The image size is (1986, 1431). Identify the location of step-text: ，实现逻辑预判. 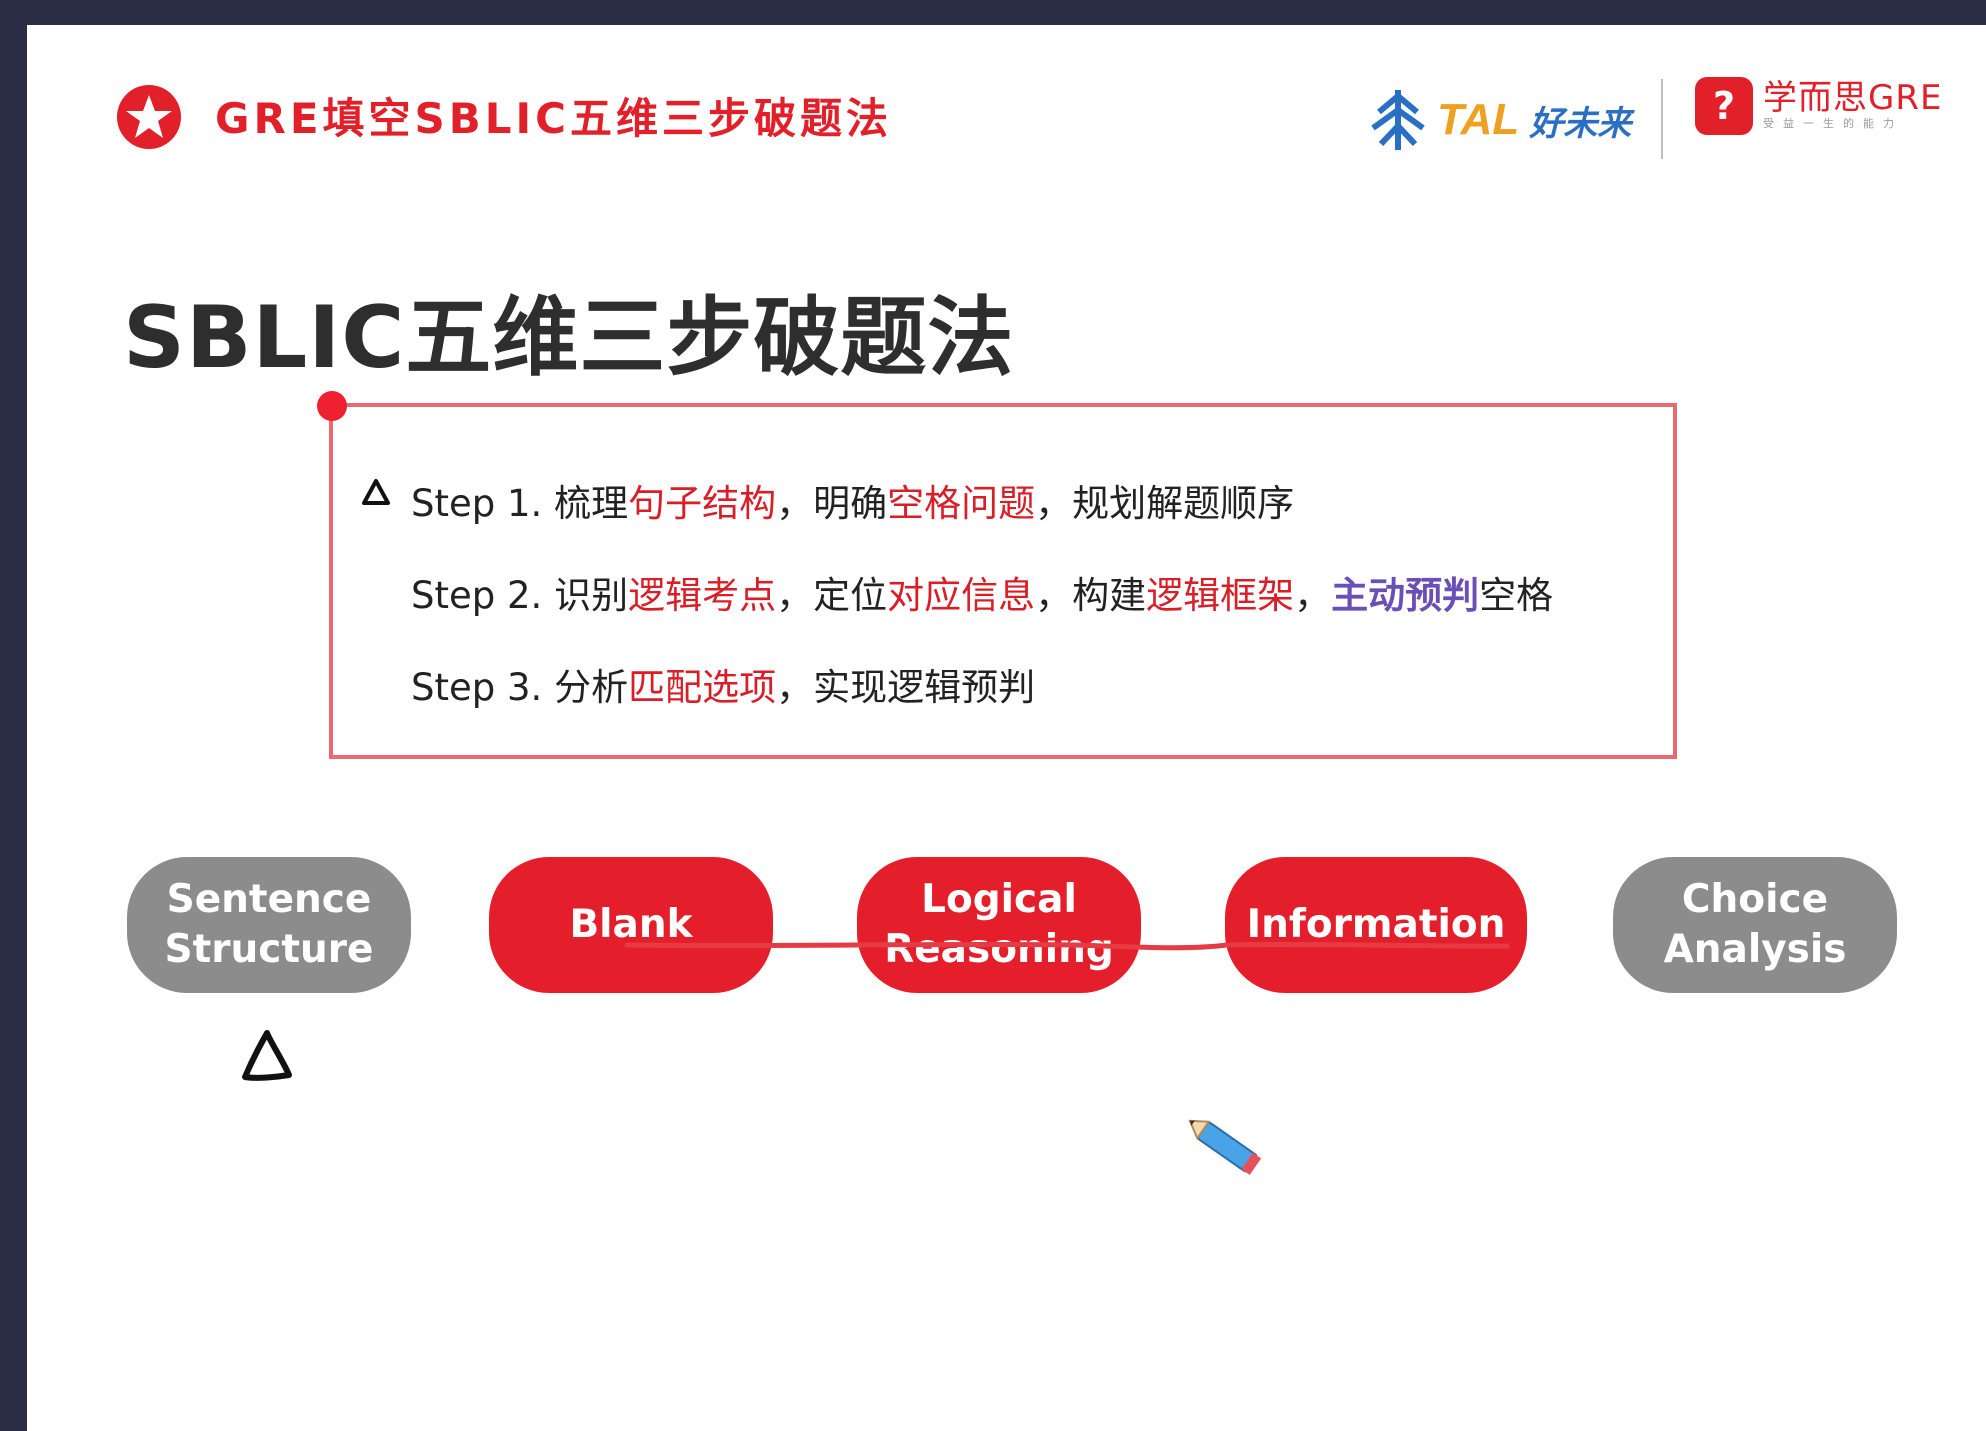
(906, 687).